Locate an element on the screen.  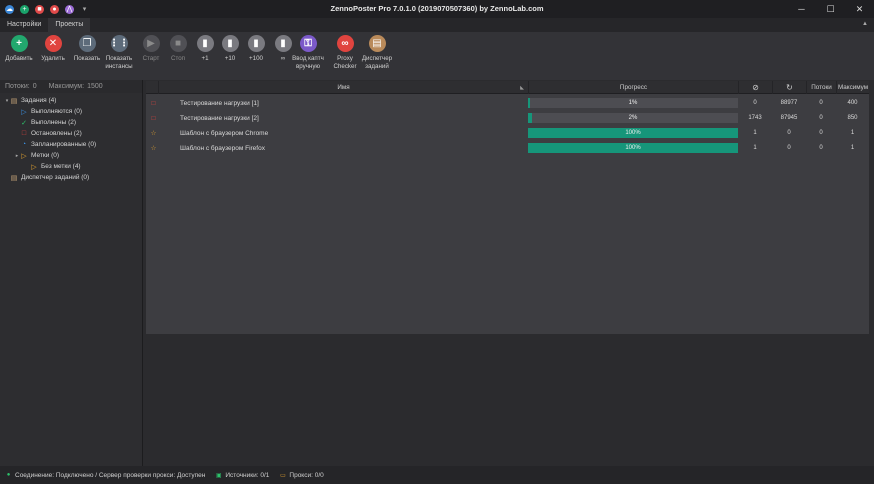
filter-icon: ◣ is located at coordinates (522, 88).